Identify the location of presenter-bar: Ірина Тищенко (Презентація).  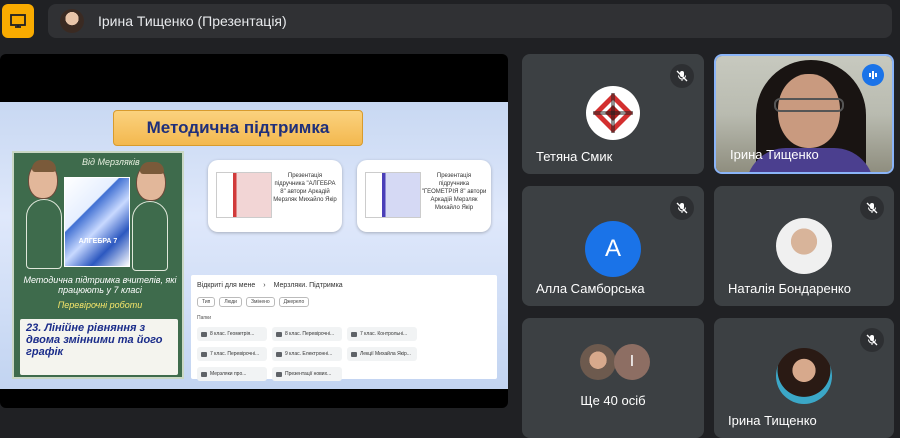
(470, 21).